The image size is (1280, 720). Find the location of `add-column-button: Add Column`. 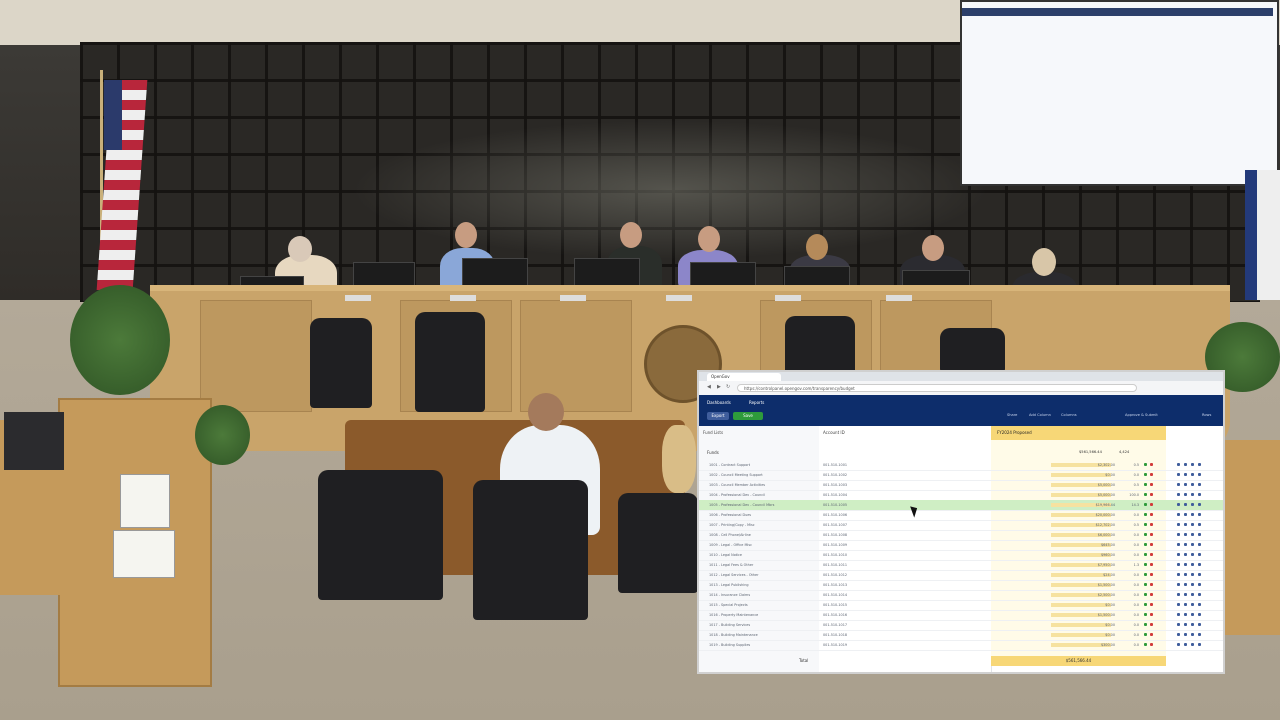

add-column-button: Add Column is located at coordinates (1040, 415).